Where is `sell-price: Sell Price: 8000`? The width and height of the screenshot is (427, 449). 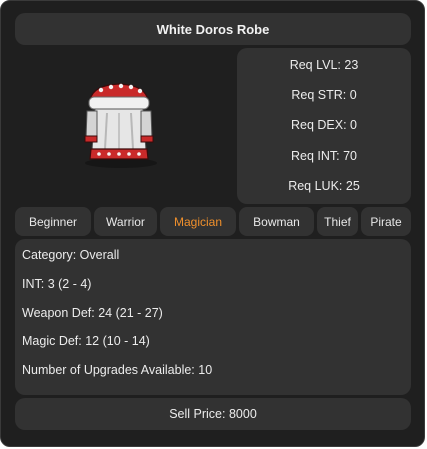
sell-price: Sell Price: 8000 is located at coordinates (213, 414).